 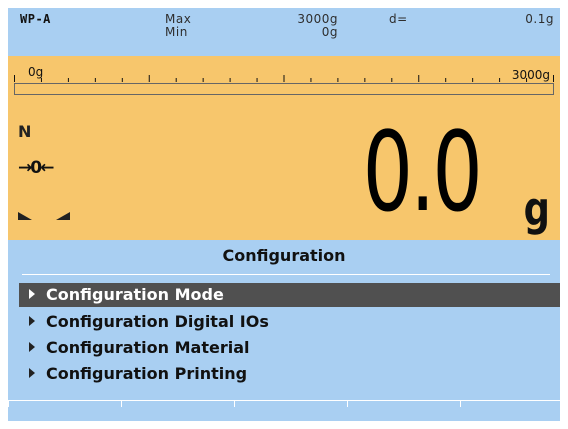 I want to click on info-header: WP-A Max Min 3000g 0g d= 0.1g, so click(x=284, y=32).